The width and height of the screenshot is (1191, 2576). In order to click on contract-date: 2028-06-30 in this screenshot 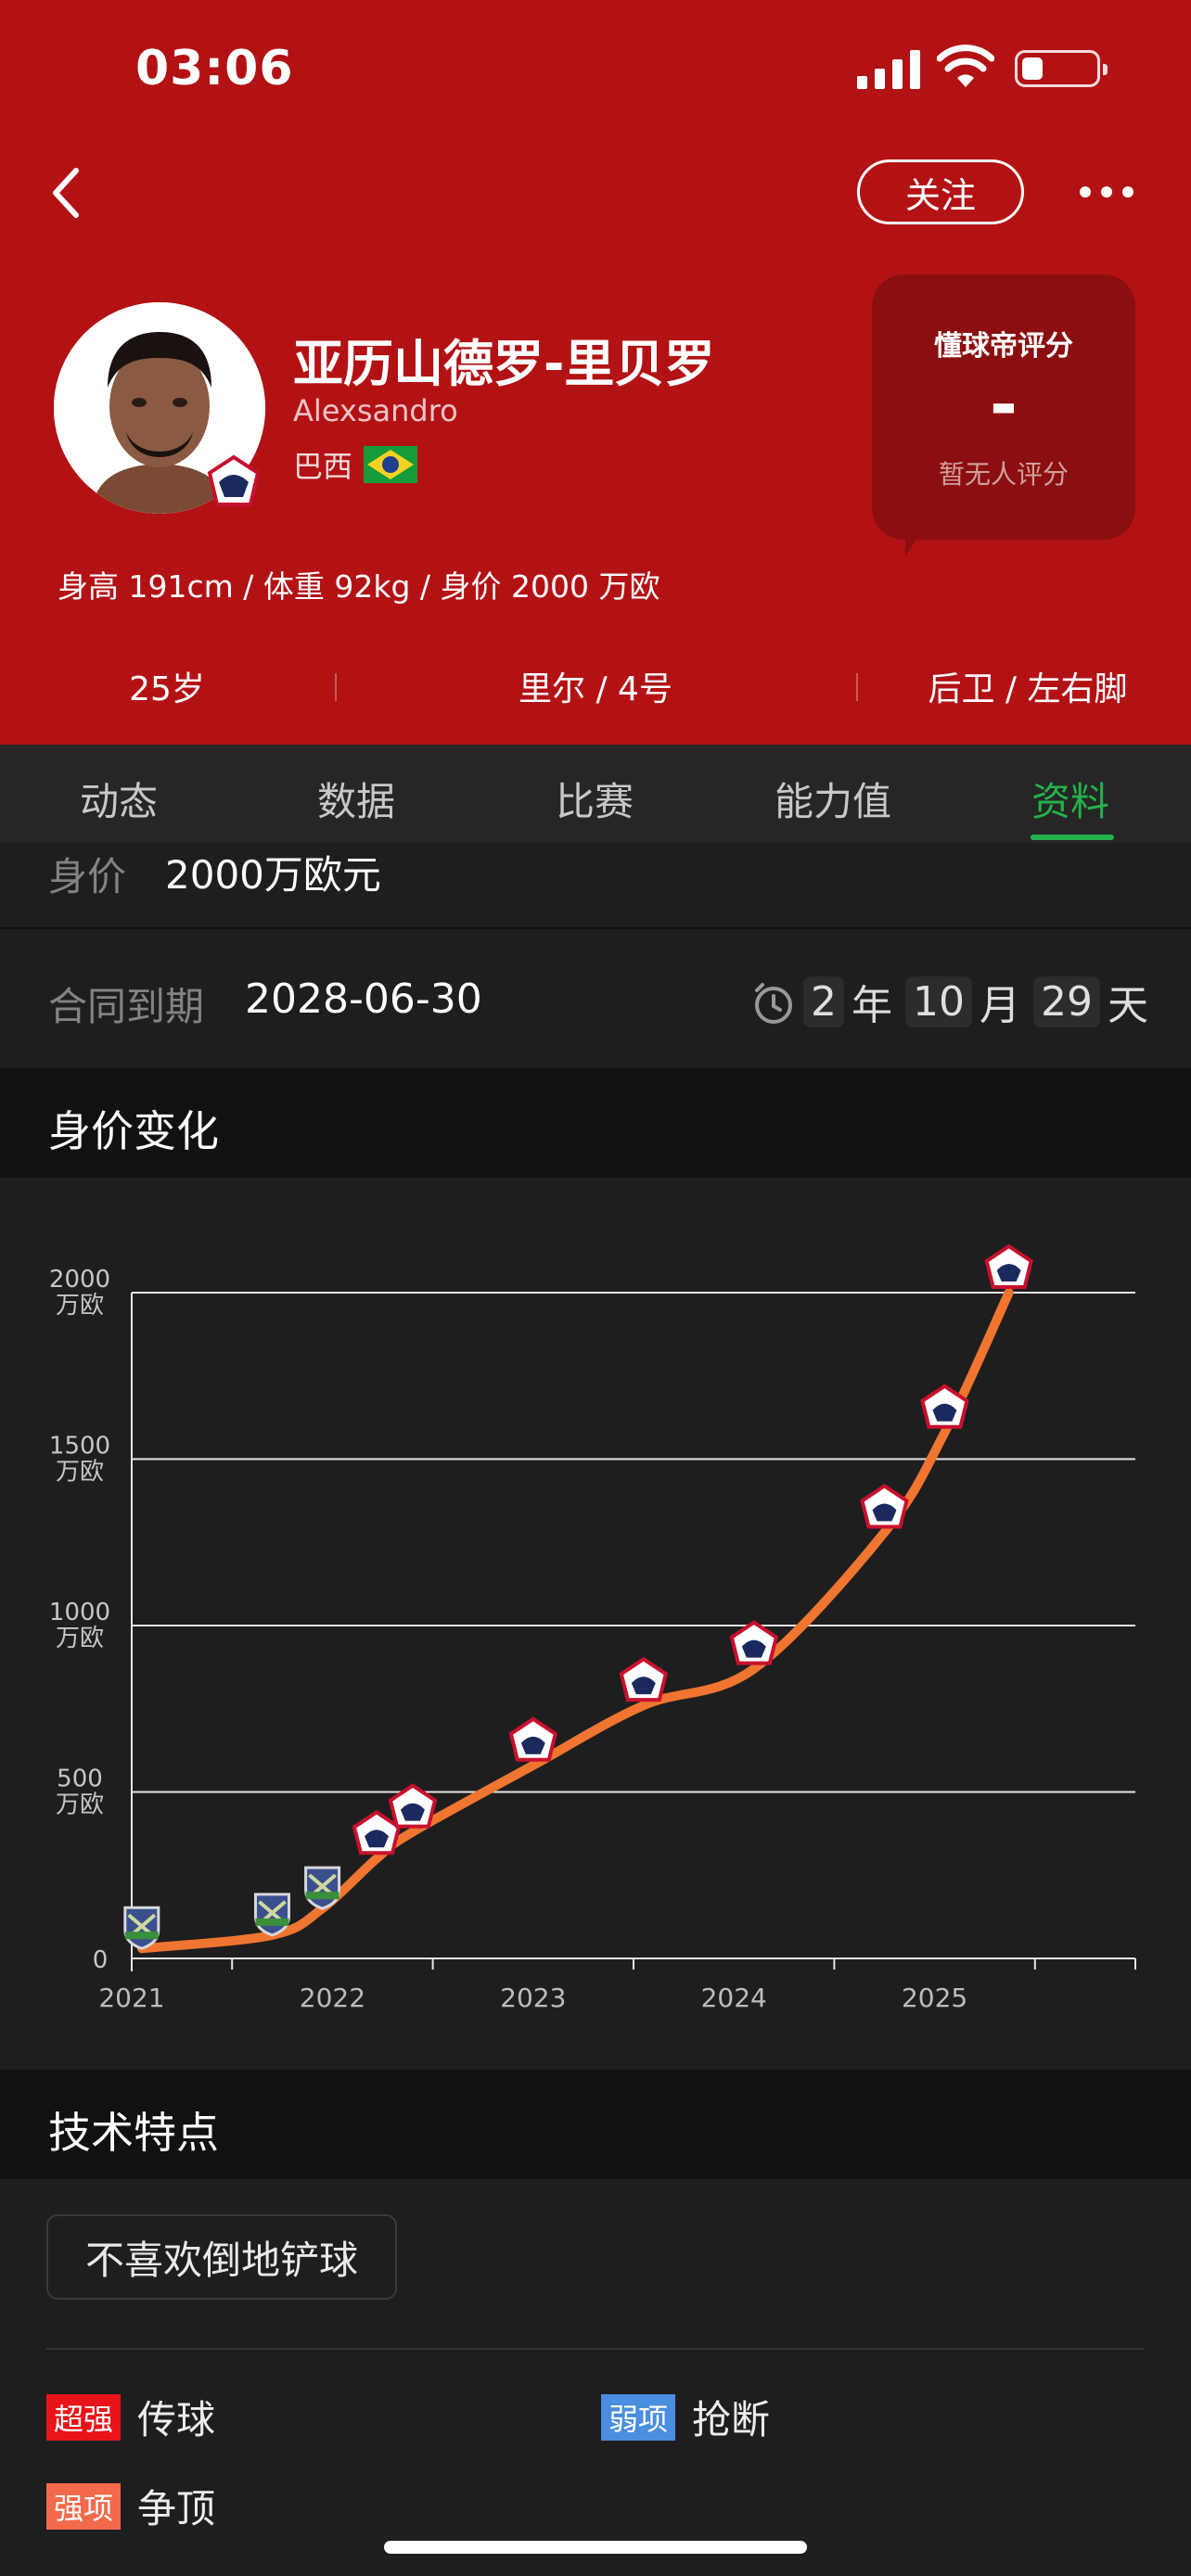, I will do `click(363, 999)`.